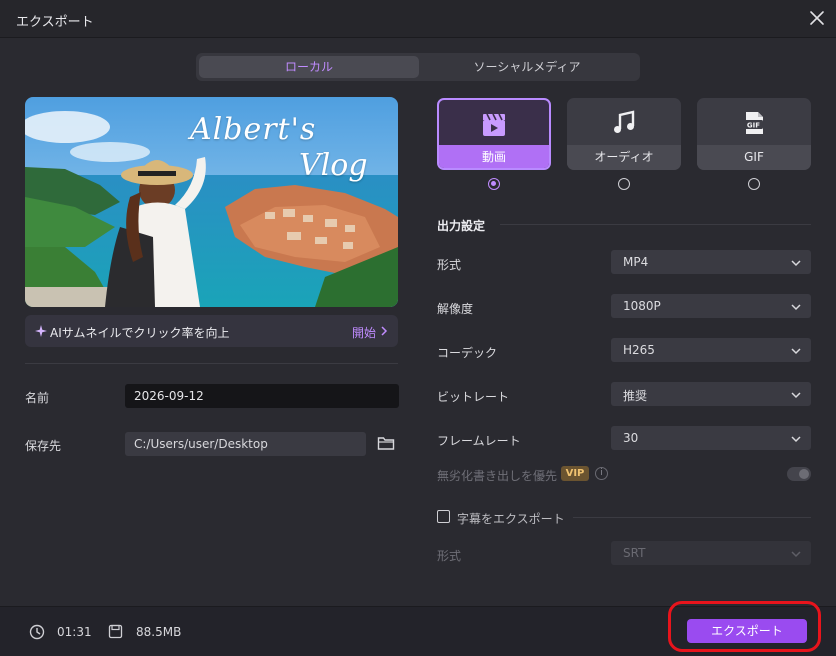 The height and width of the screenshot is (656, 836). What do you see at coordinates (159, 632) in the screenshot?
I see `file-size-text: 88.5MB` at bounding box center [159, 632].